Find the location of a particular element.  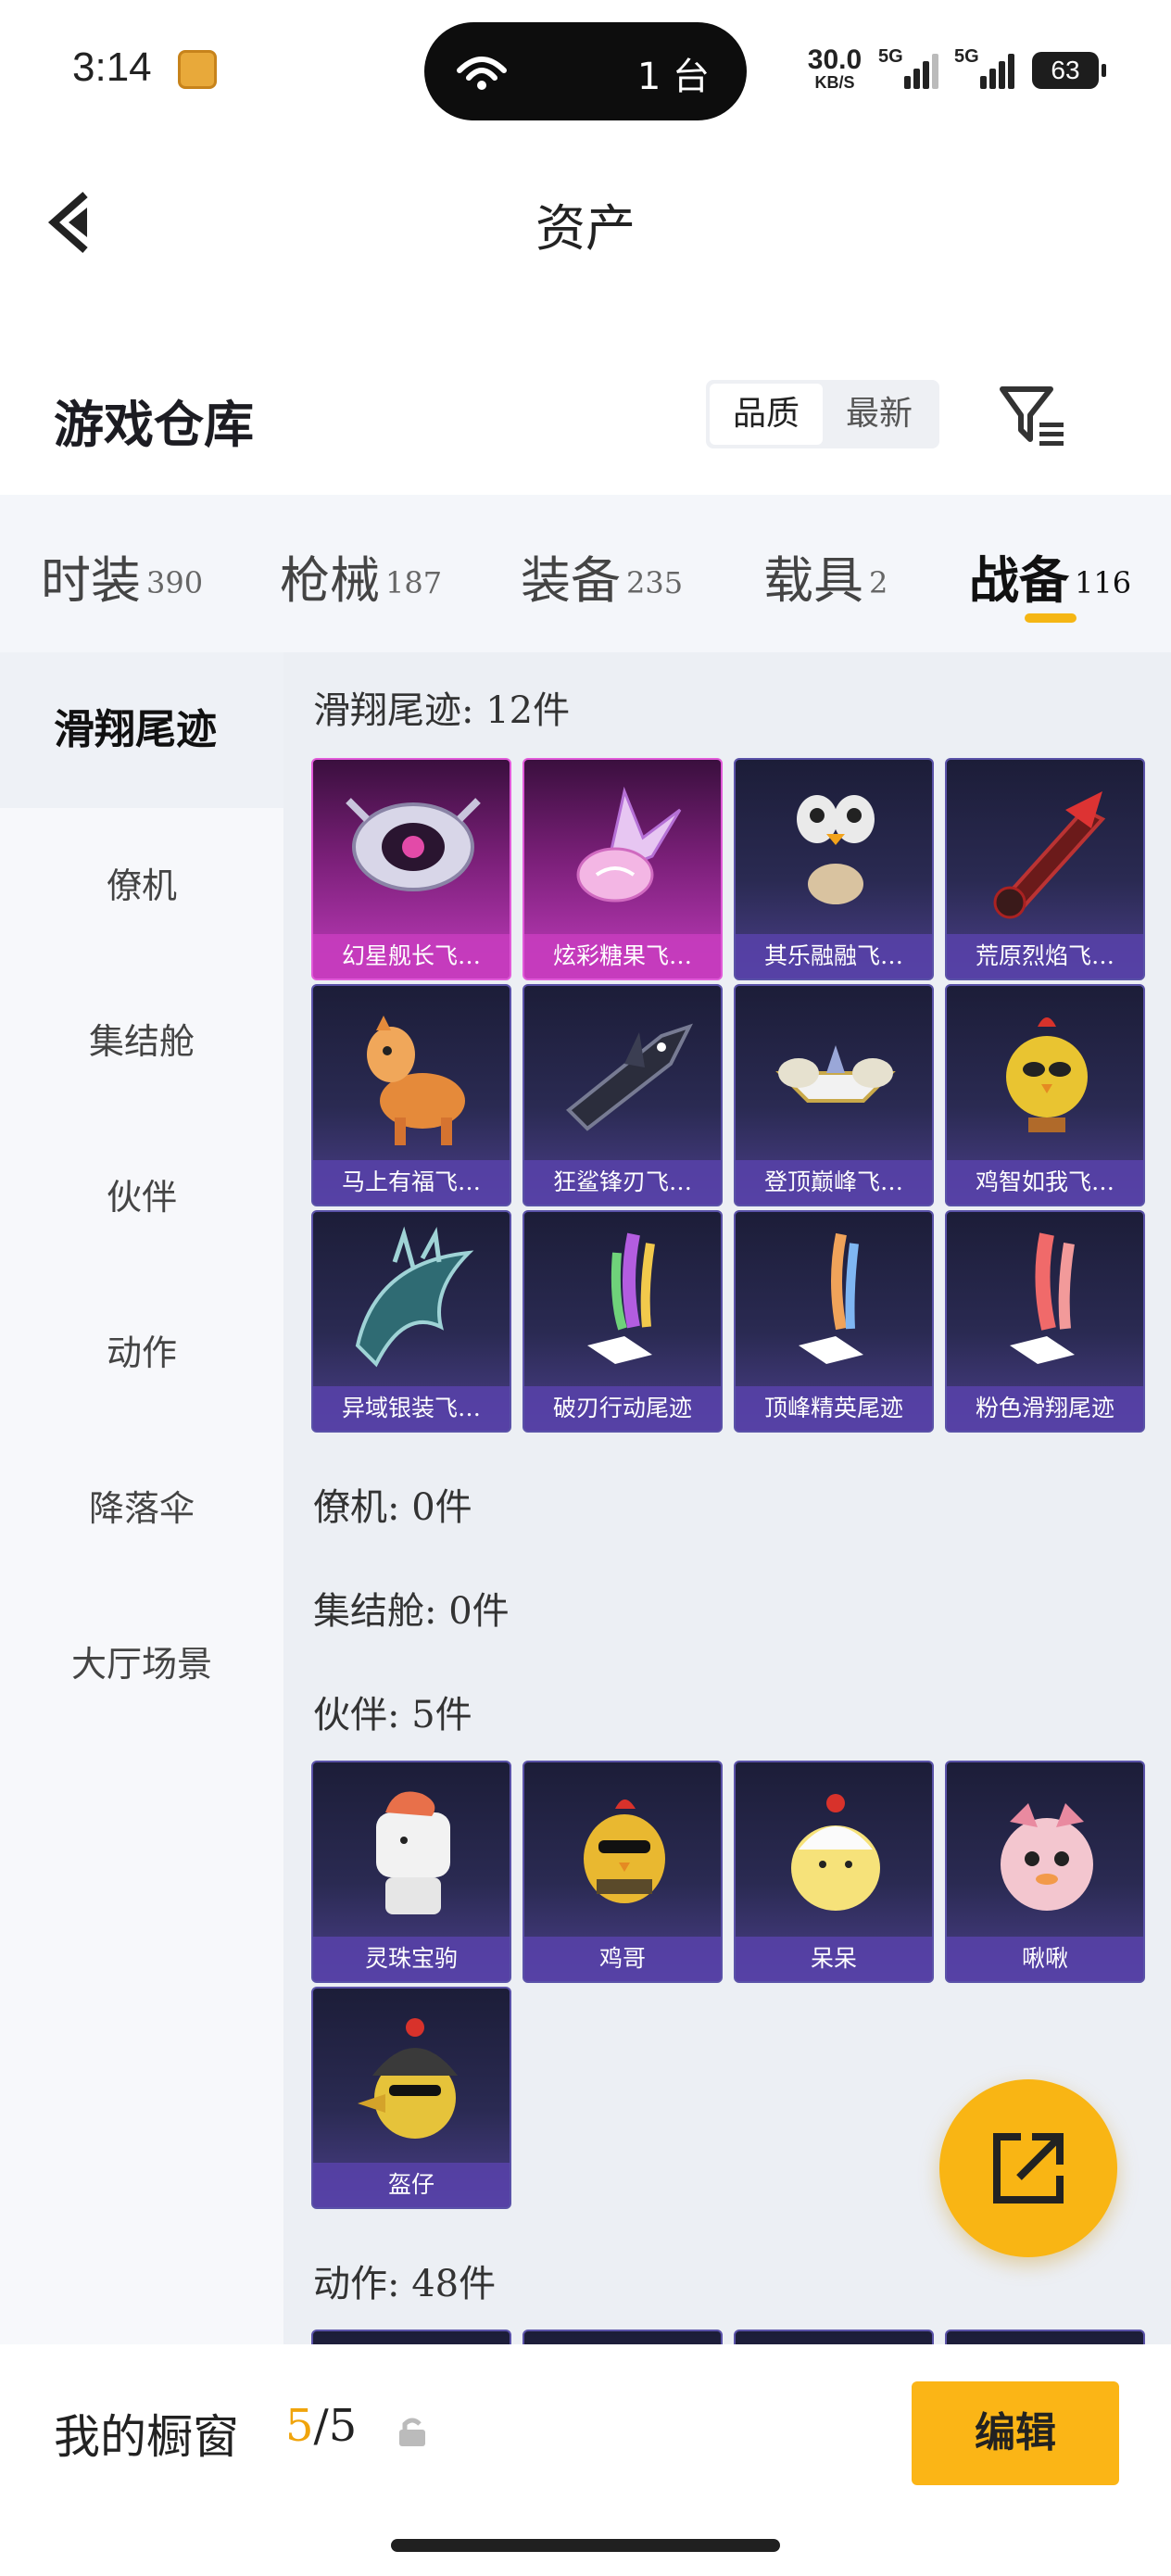

sidebar-item-buddy: 伙伴 is located at coordinates (142, 1197).